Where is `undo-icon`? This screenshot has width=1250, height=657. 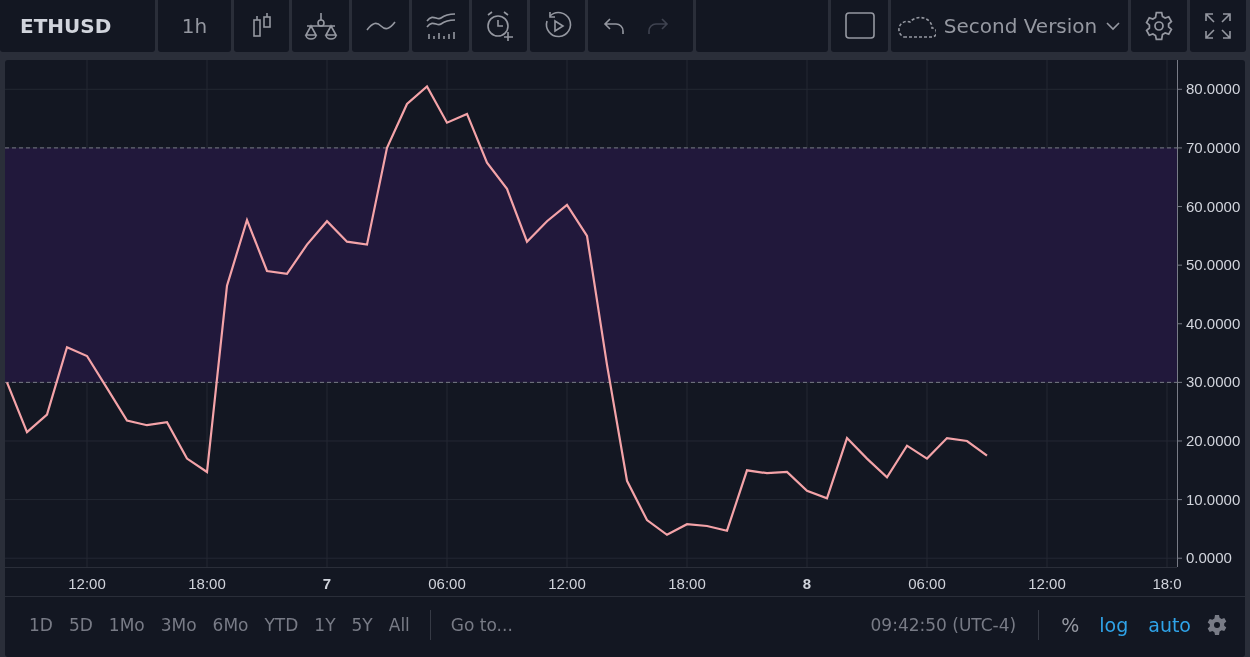
undo-icon is located at coordinates (614, 26).